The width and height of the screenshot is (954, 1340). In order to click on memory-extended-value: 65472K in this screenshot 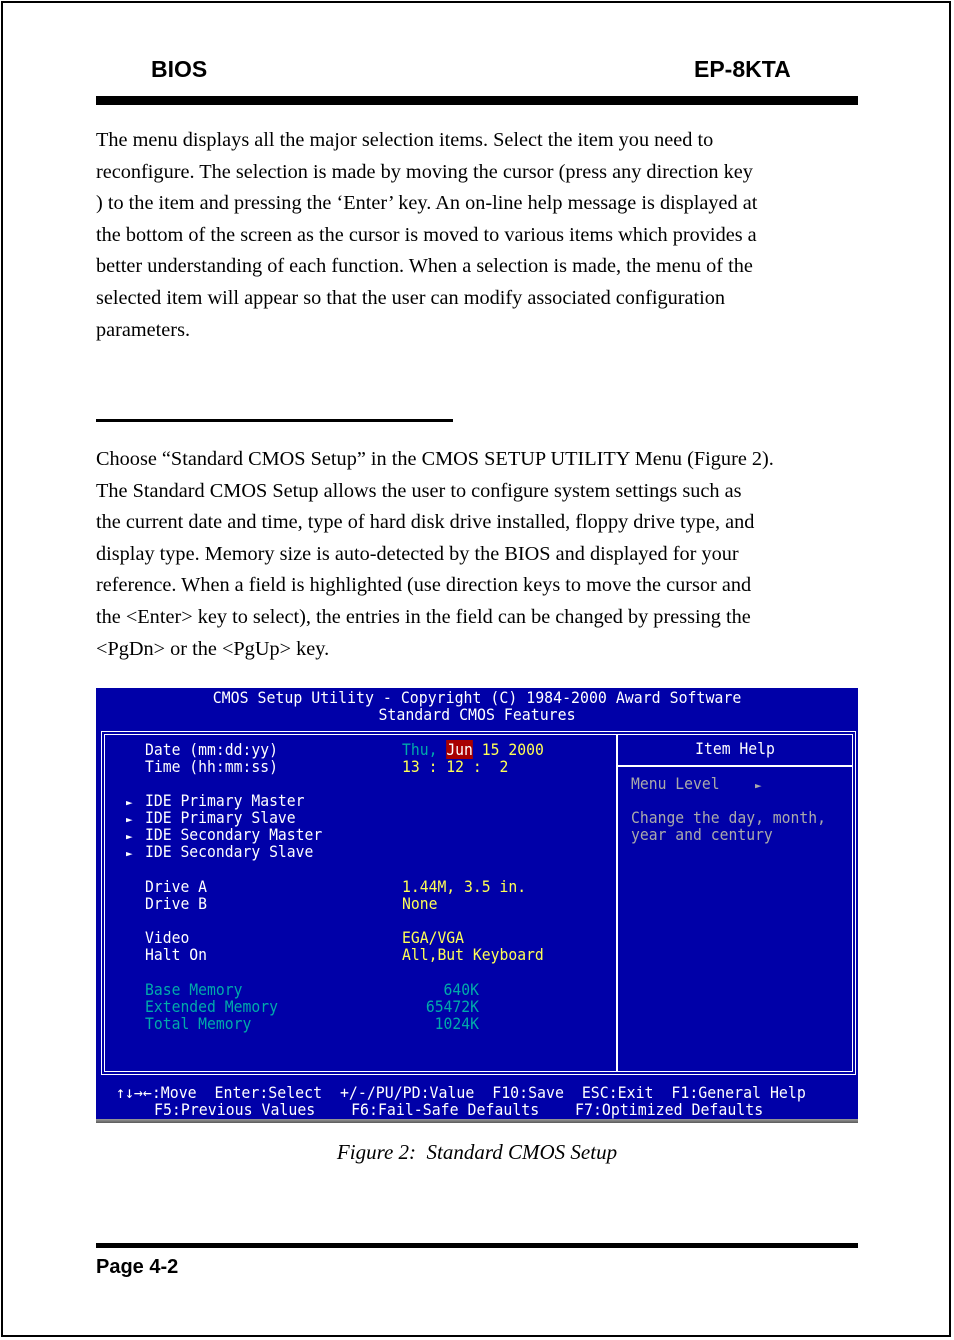, I will do `click(452, 1006)`.